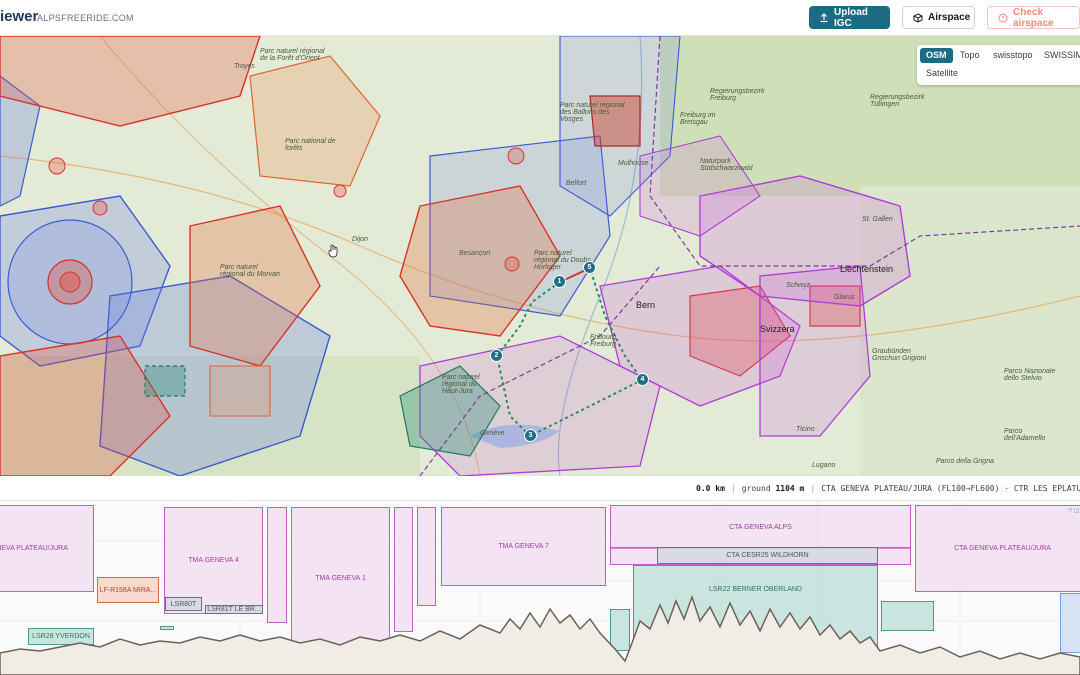 The width and height of the screenshot is (1080, 675). Describe the element at coordinates (1025, 435) in the screenshot. I see `map-label: Parco dell'Adamello` at that location.